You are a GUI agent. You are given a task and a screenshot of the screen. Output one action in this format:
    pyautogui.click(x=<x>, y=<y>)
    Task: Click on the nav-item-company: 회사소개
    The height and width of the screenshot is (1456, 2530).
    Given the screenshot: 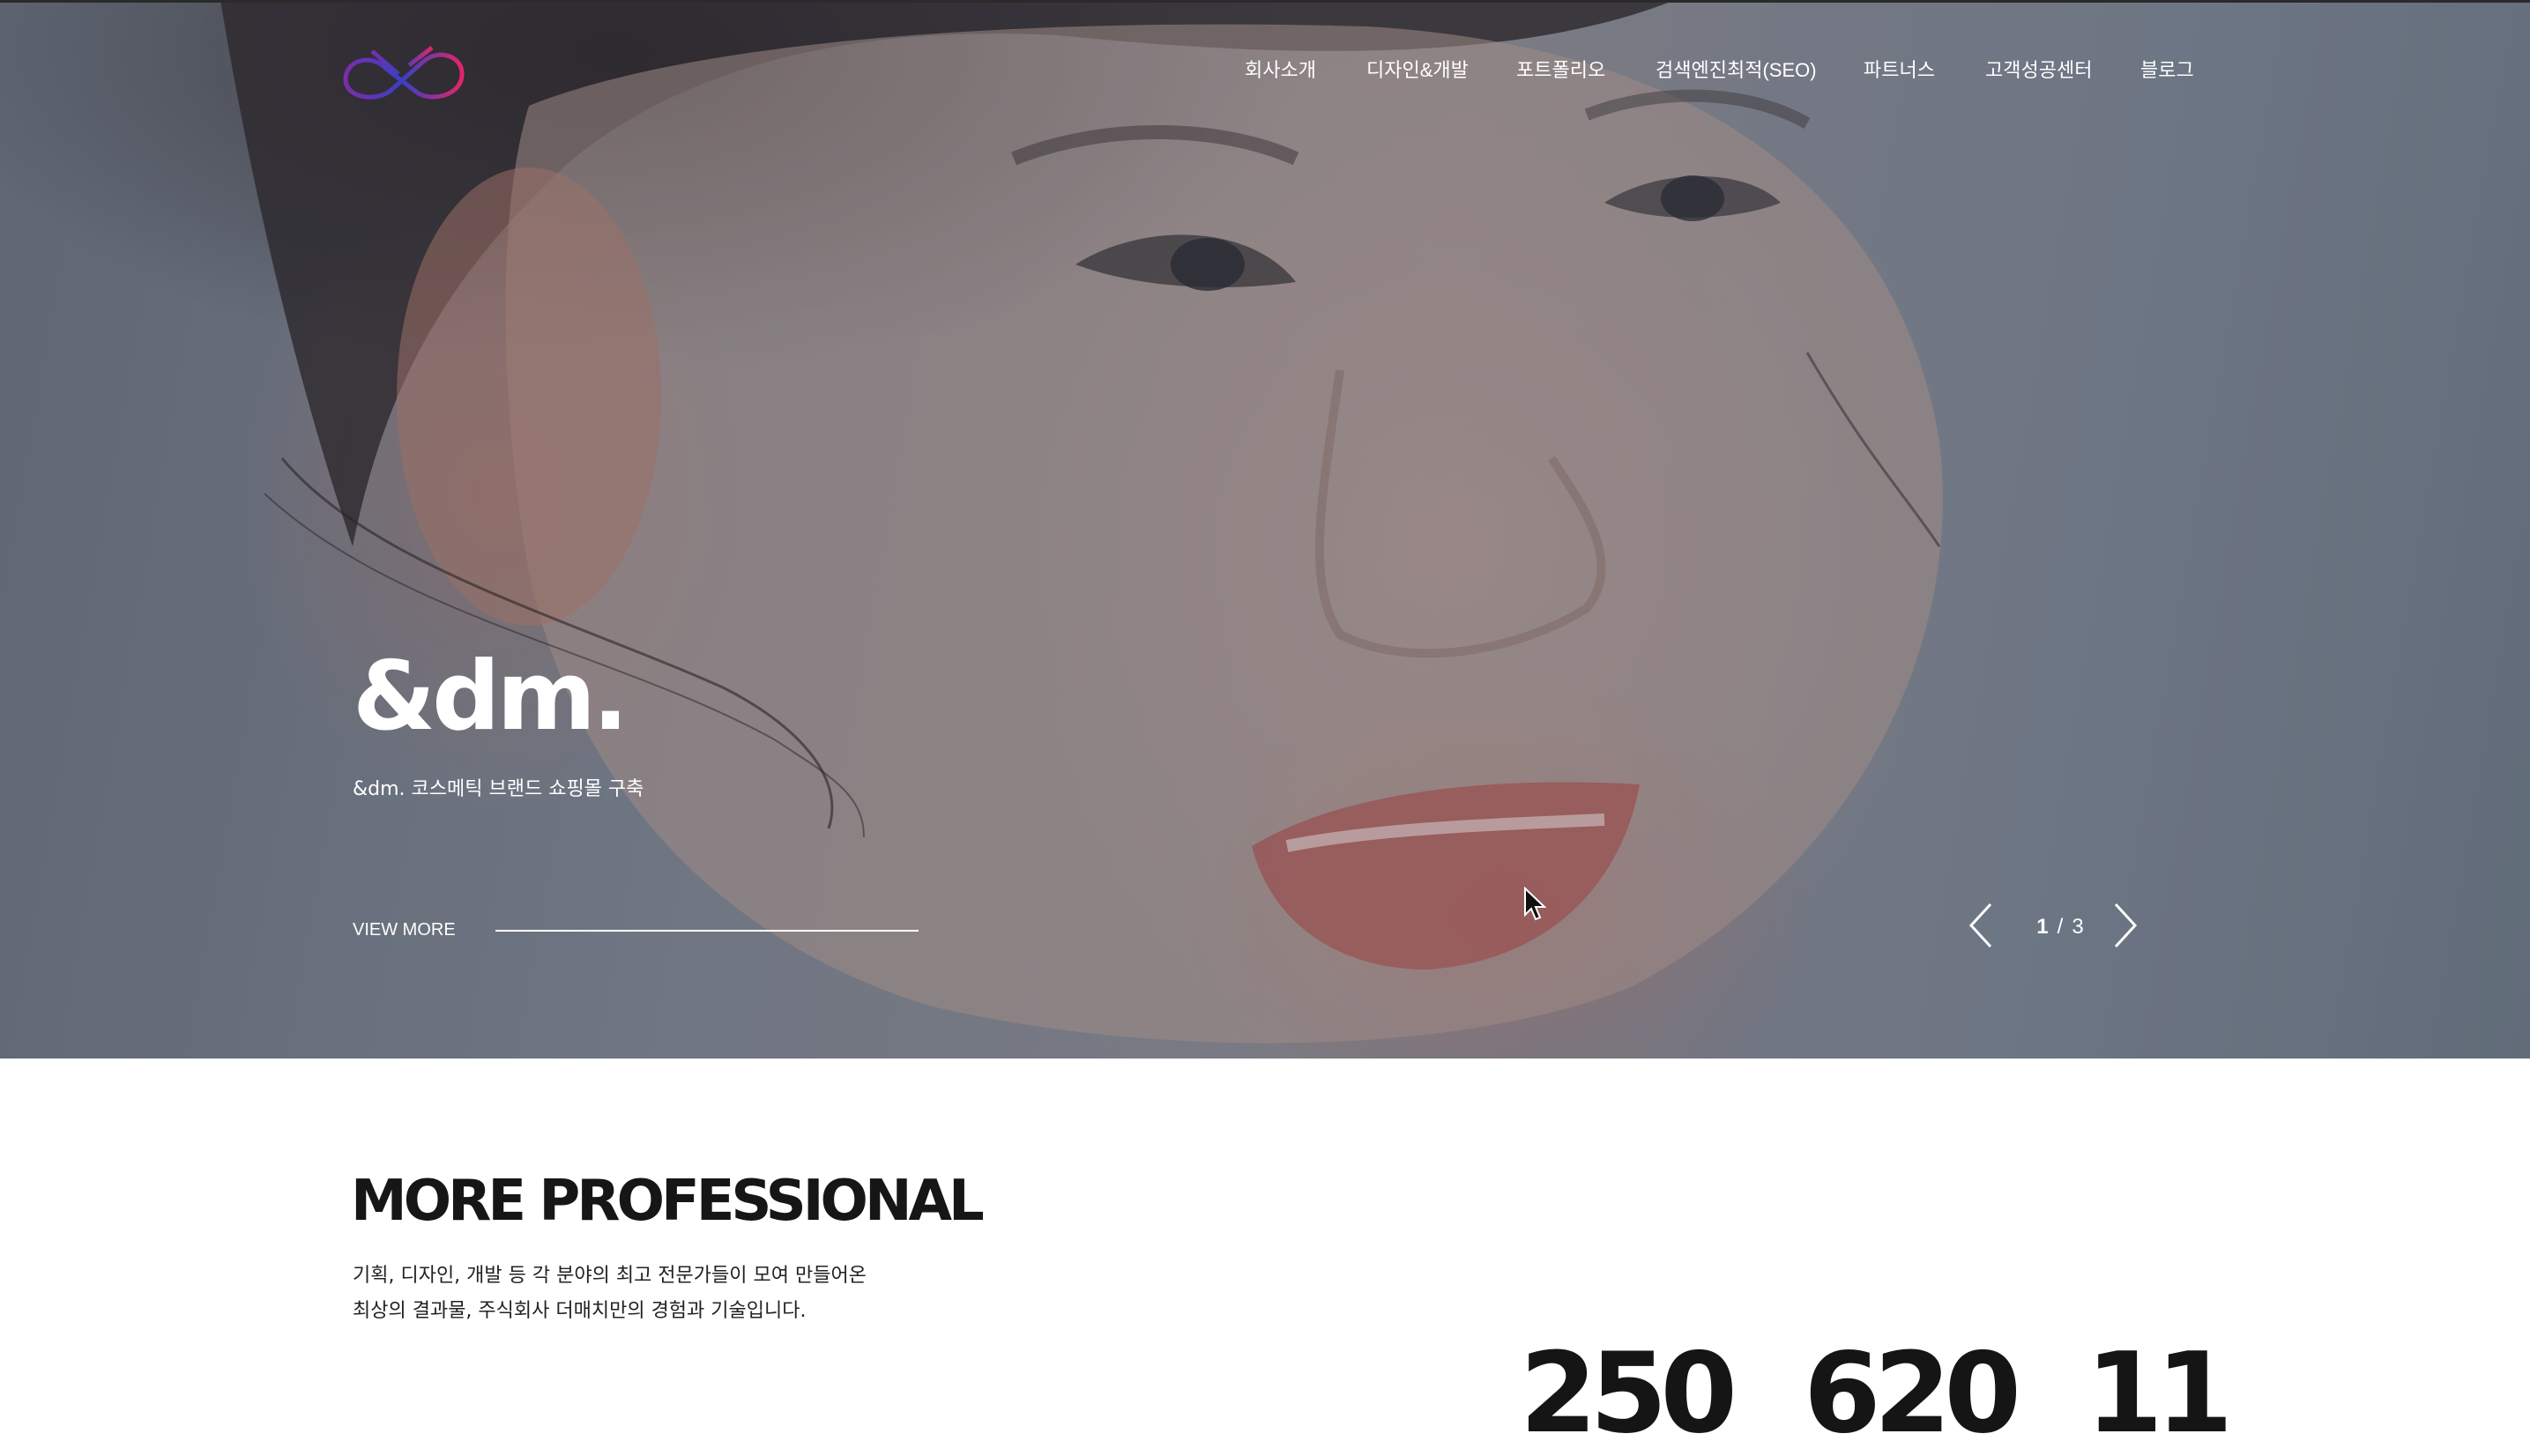 What is the action you would take?
    pyautogui.click(x=1280, y=70)
    